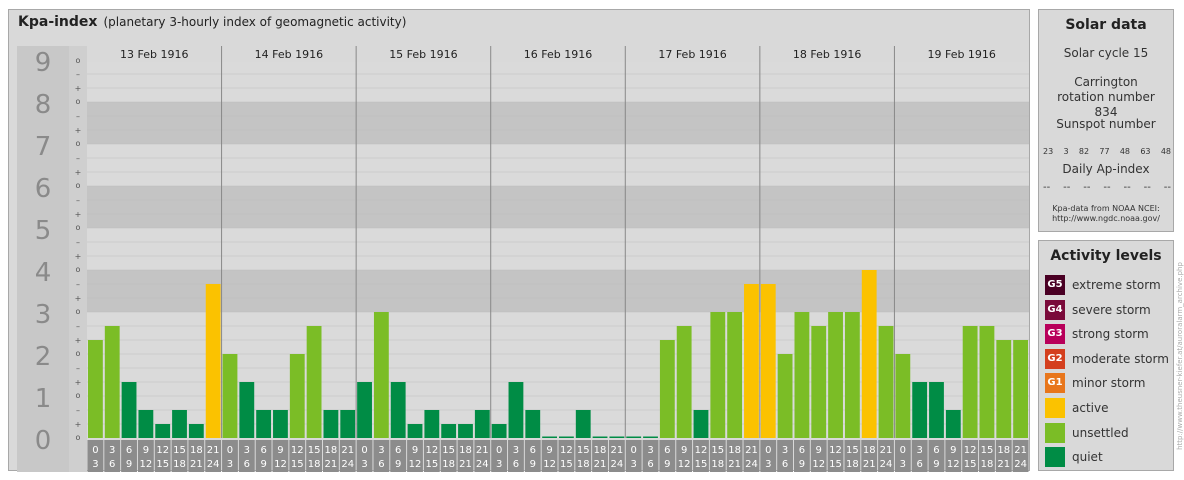 This screenshot has width=1184, height=480. Describe the element at coordinates (1087, 457) in the screenshot. I see `legend-label: quiet` at that location.